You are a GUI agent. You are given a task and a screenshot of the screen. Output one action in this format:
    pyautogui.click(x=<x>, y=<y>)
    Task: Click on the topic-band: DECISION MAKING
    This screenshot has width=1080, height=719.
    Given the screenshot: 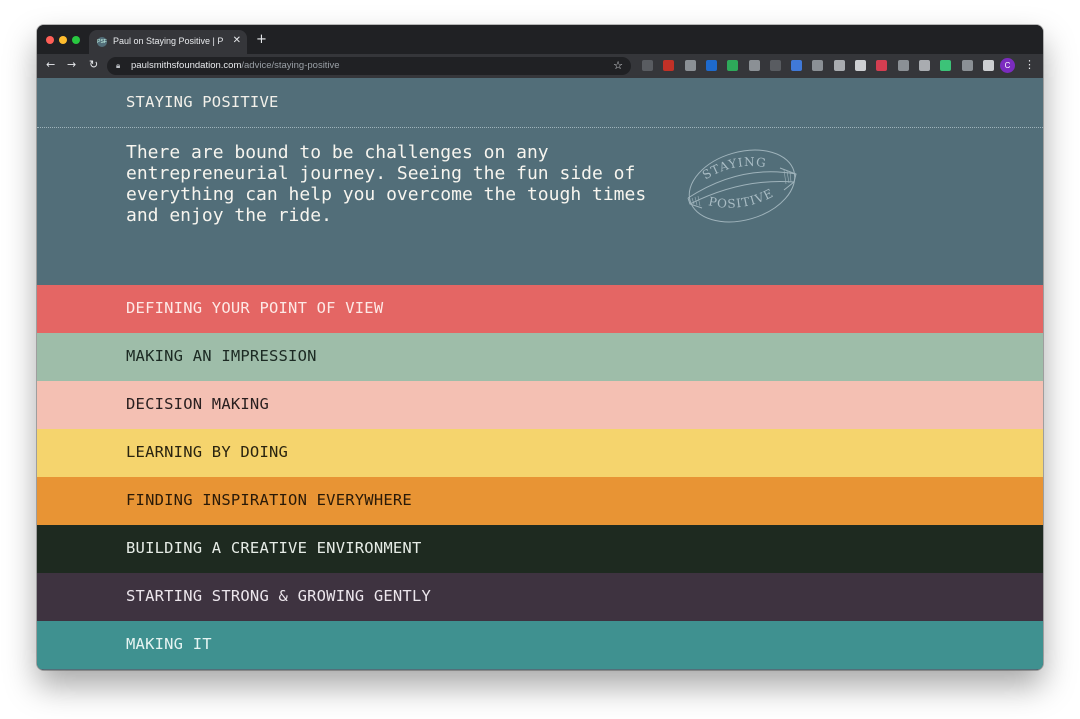 What is the action you would take?
    pyautogui.click(x=540, y=405)
    